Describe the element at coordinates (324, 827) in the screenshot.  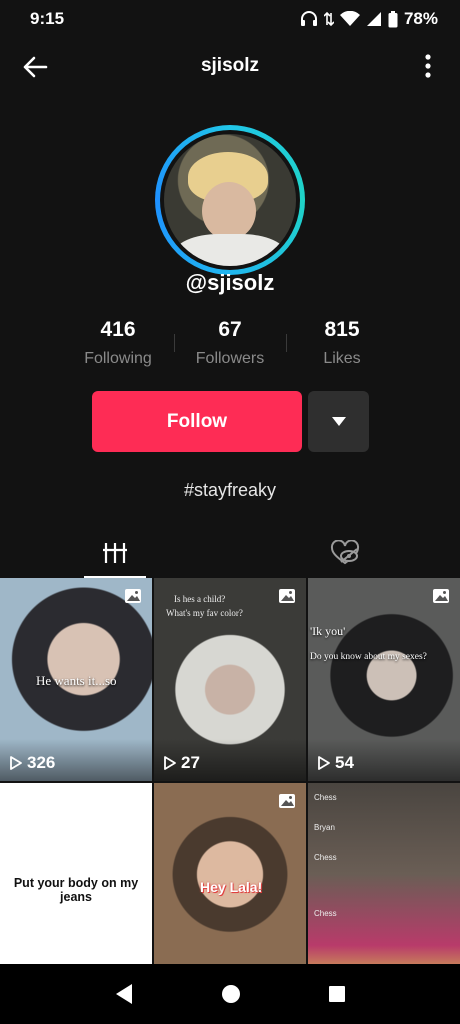
I see `chat-username: Bryan` at that location.